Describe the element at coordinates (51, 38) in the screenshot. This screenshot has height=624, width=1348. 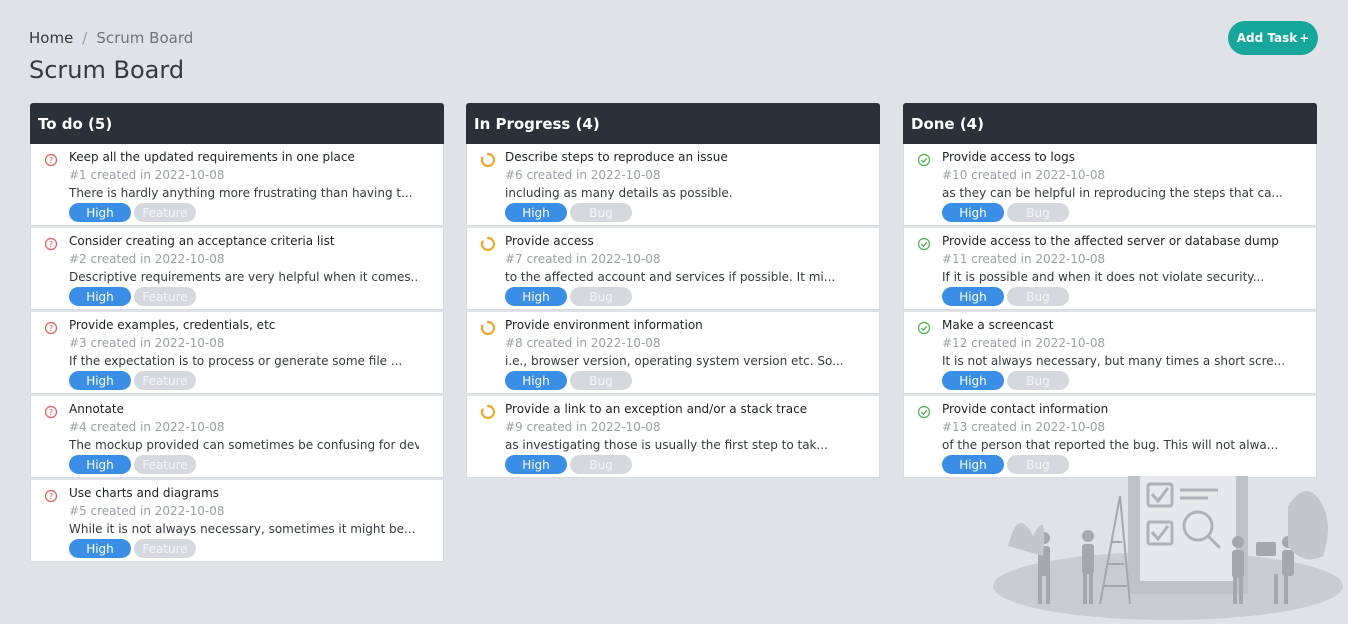
I see `breadcrumb-home-link: Home` at that location.